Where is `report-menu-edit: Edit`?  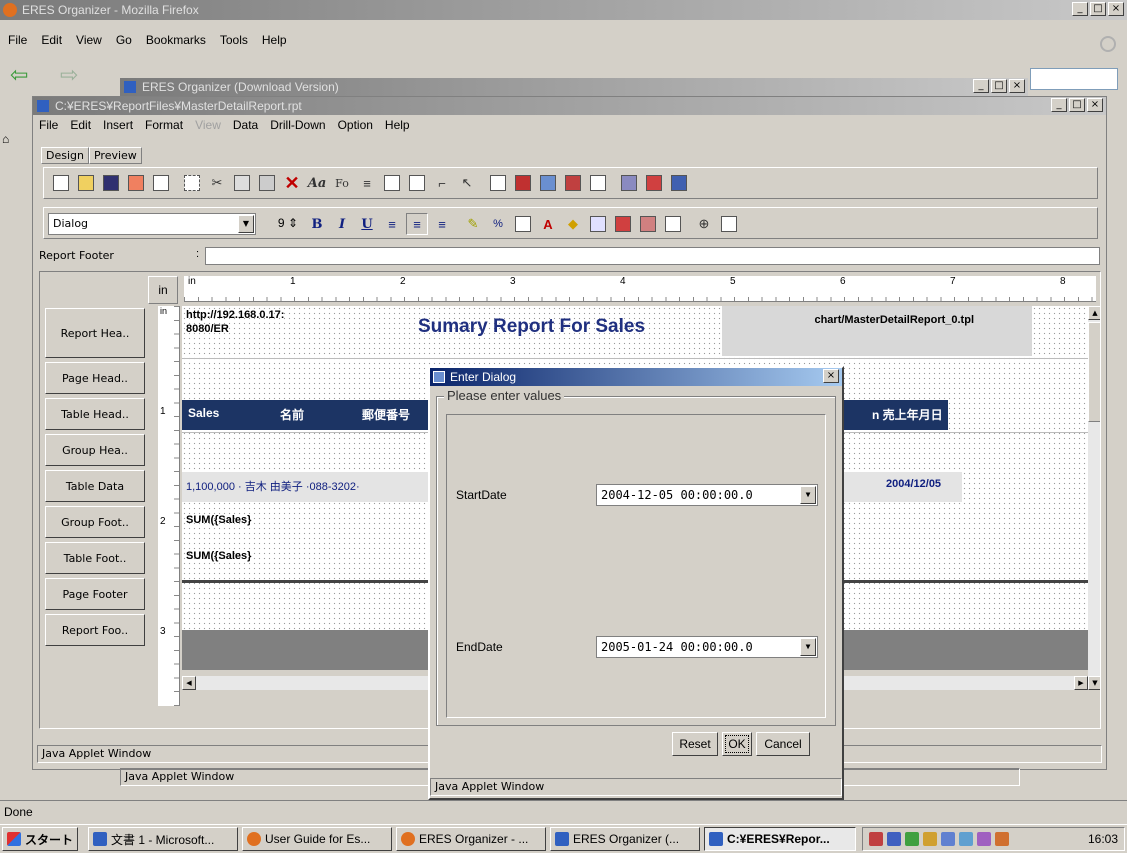 report-menu-edit: Edit is located at coordinates (80, 125).